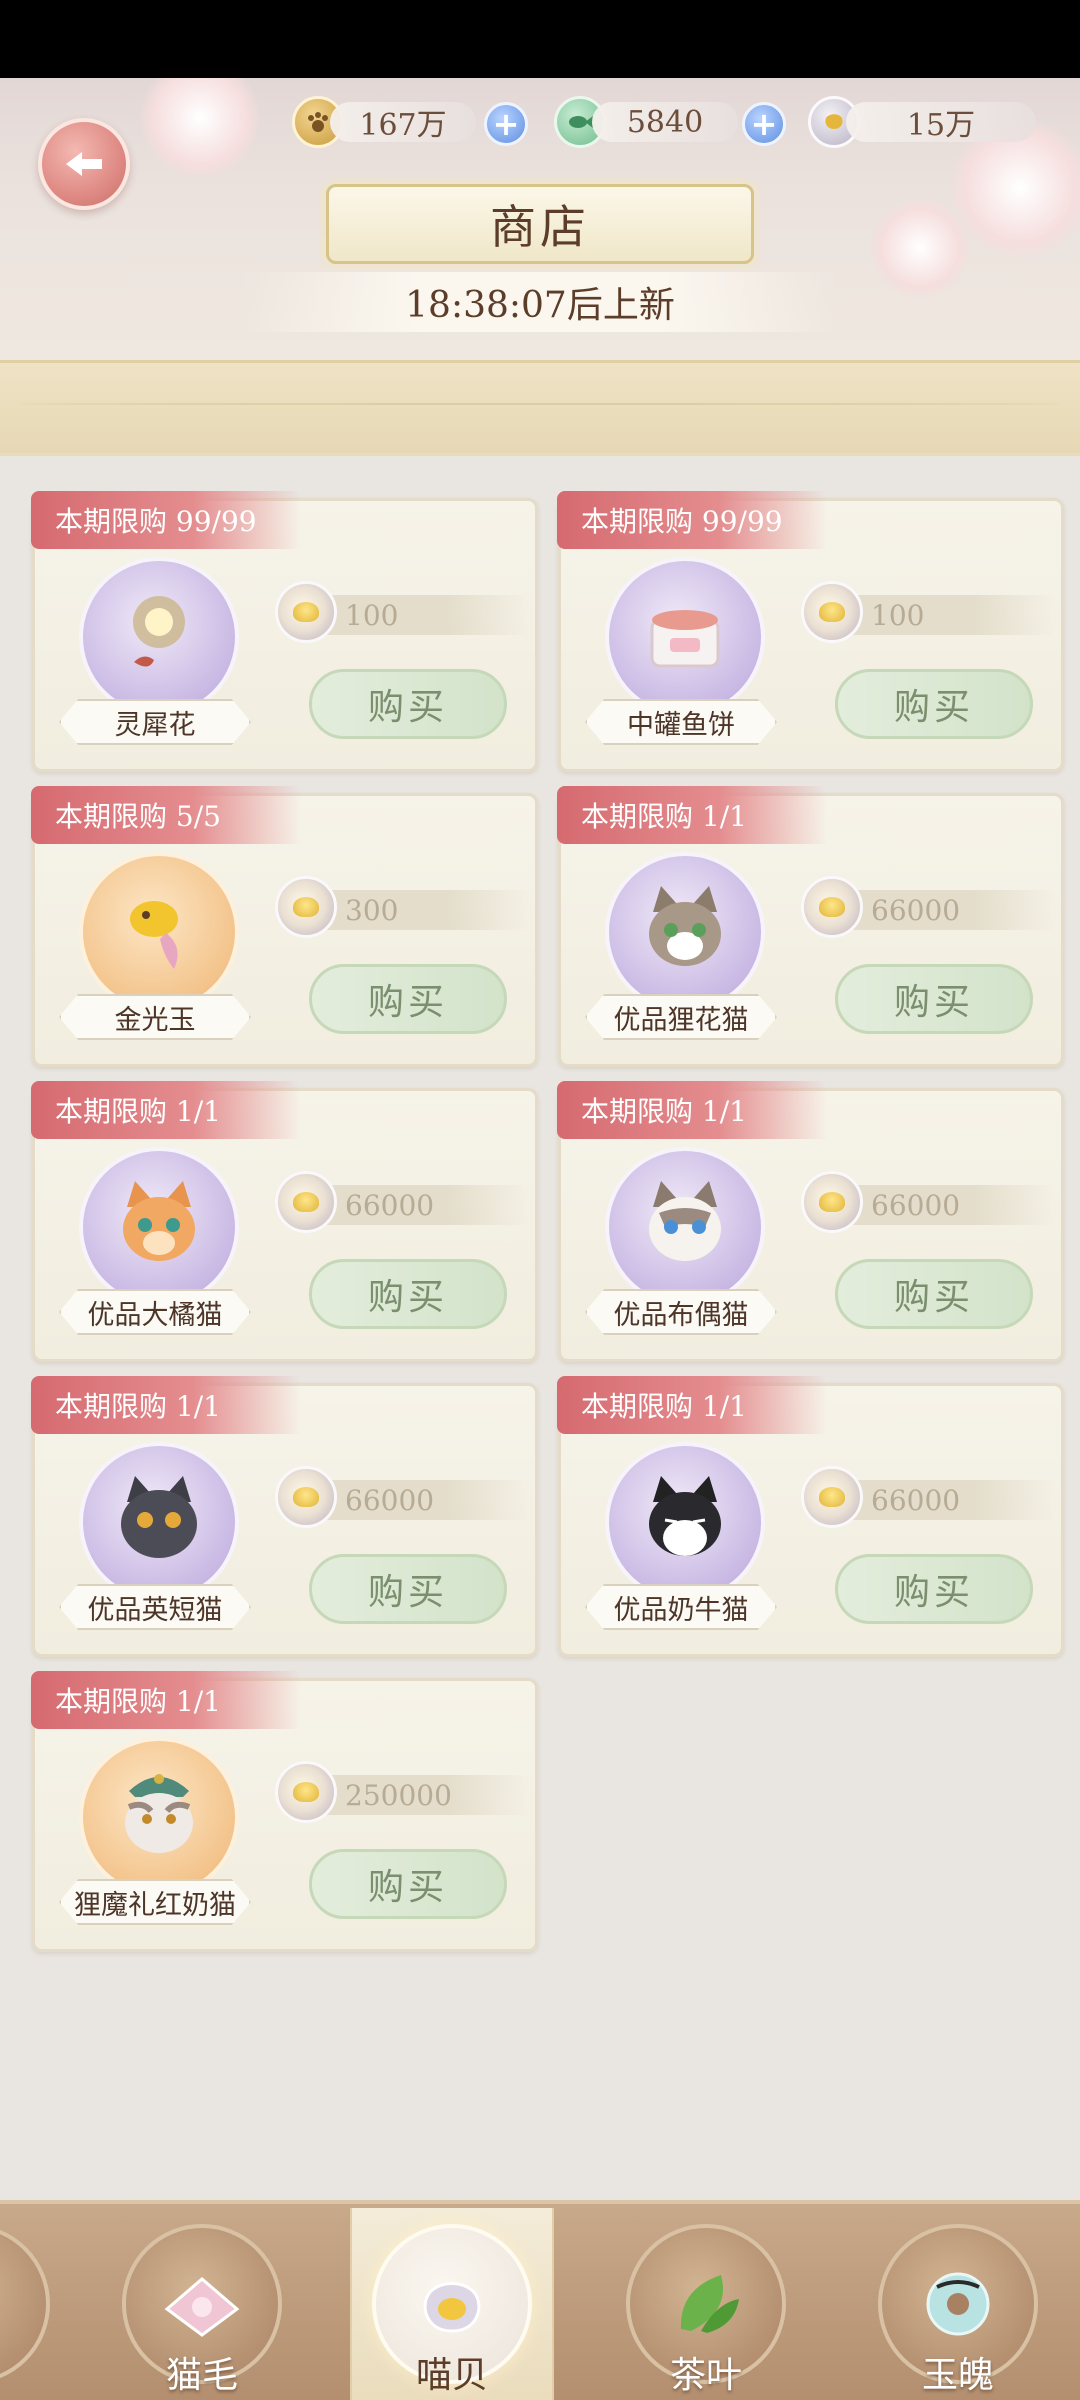 Image resolution: width=1080 pixels, height=2400 pixels. I want to click on flower-ornament-icon, so click(159, 637).